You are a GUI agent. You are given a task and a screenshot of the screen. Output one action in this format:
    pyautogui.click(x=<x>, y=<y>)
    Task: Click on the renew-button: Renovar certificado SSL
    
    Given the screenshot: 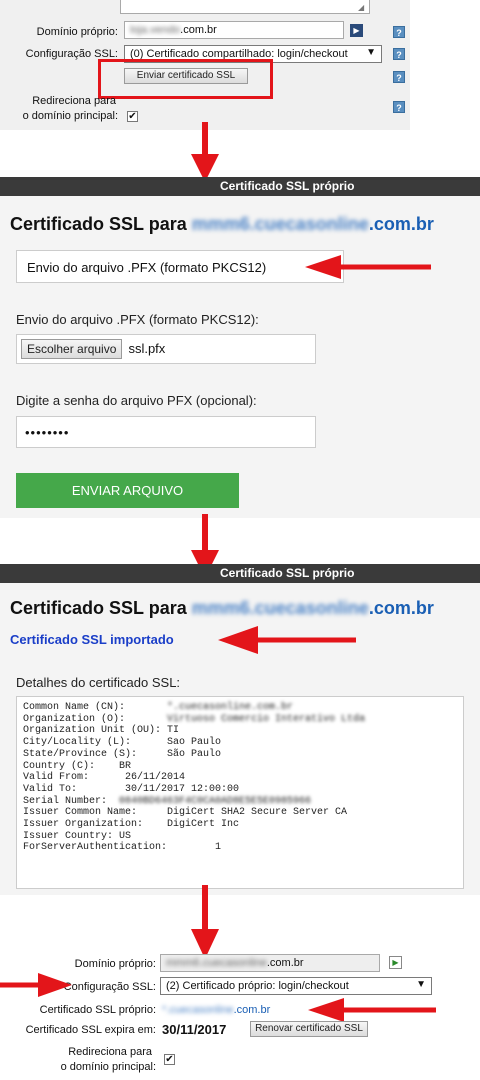 What is the action you would take?
    pyautogui.click(x=309, y=1029)
    